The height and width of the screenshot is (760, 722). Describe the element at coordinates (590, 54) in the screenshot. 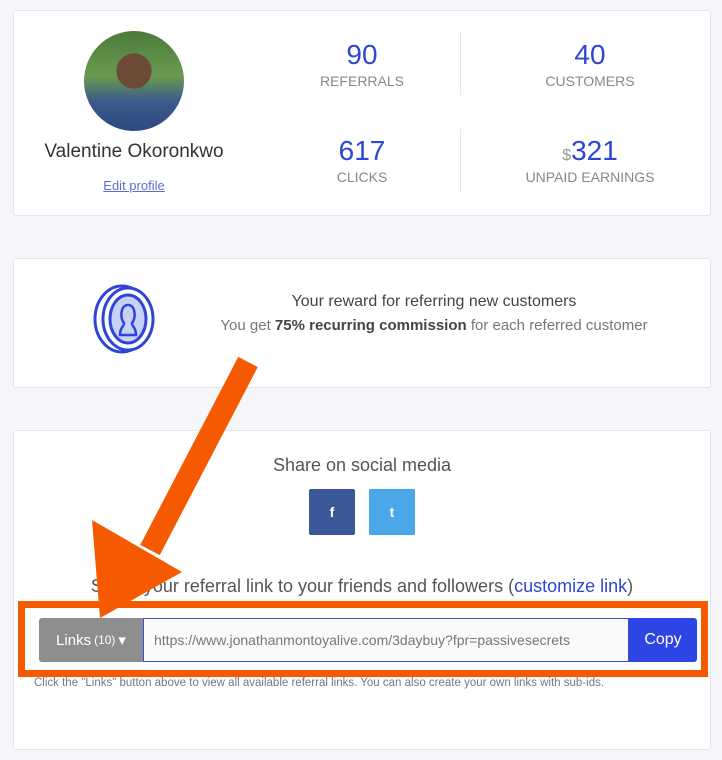

I see `stat-value: 40` at that location.